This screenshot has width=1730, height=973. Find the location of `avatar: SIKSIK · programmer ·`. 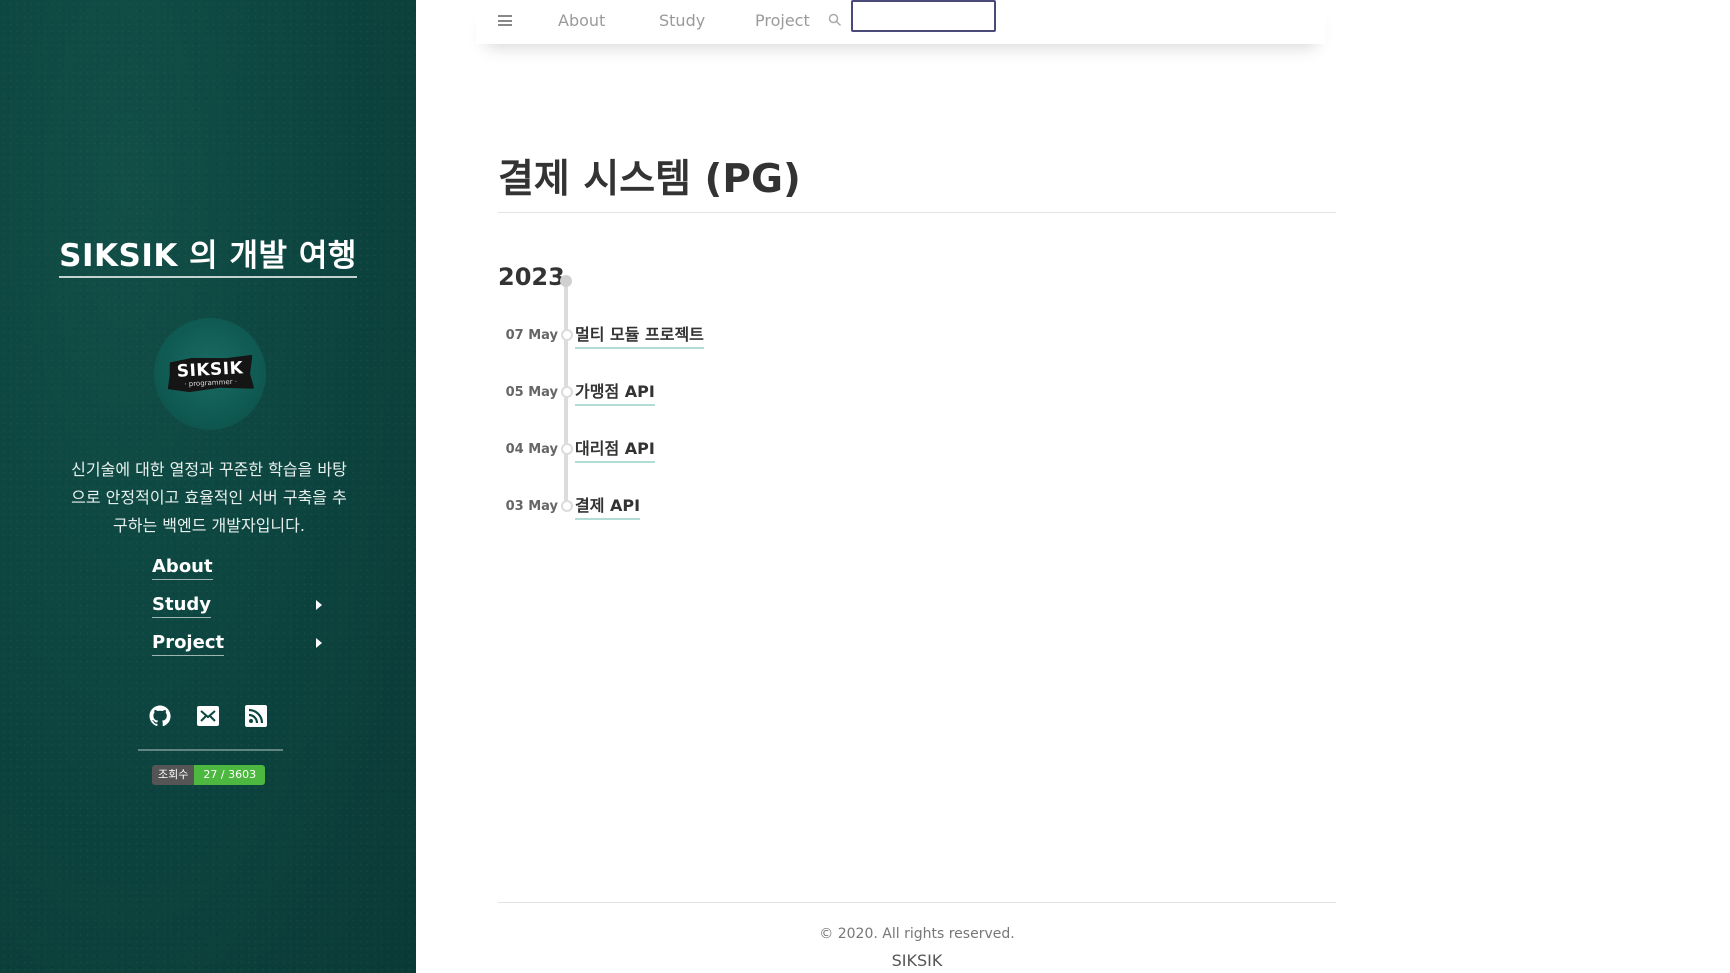

avatar: SIKSIK · programmer · is located at coordinates (210, 374).